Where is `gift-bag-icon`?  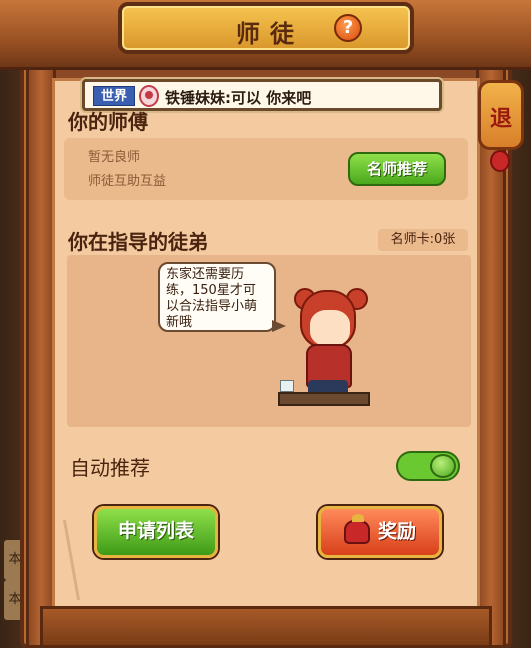 gift-bag-icon is located at coordinates (356, 528).